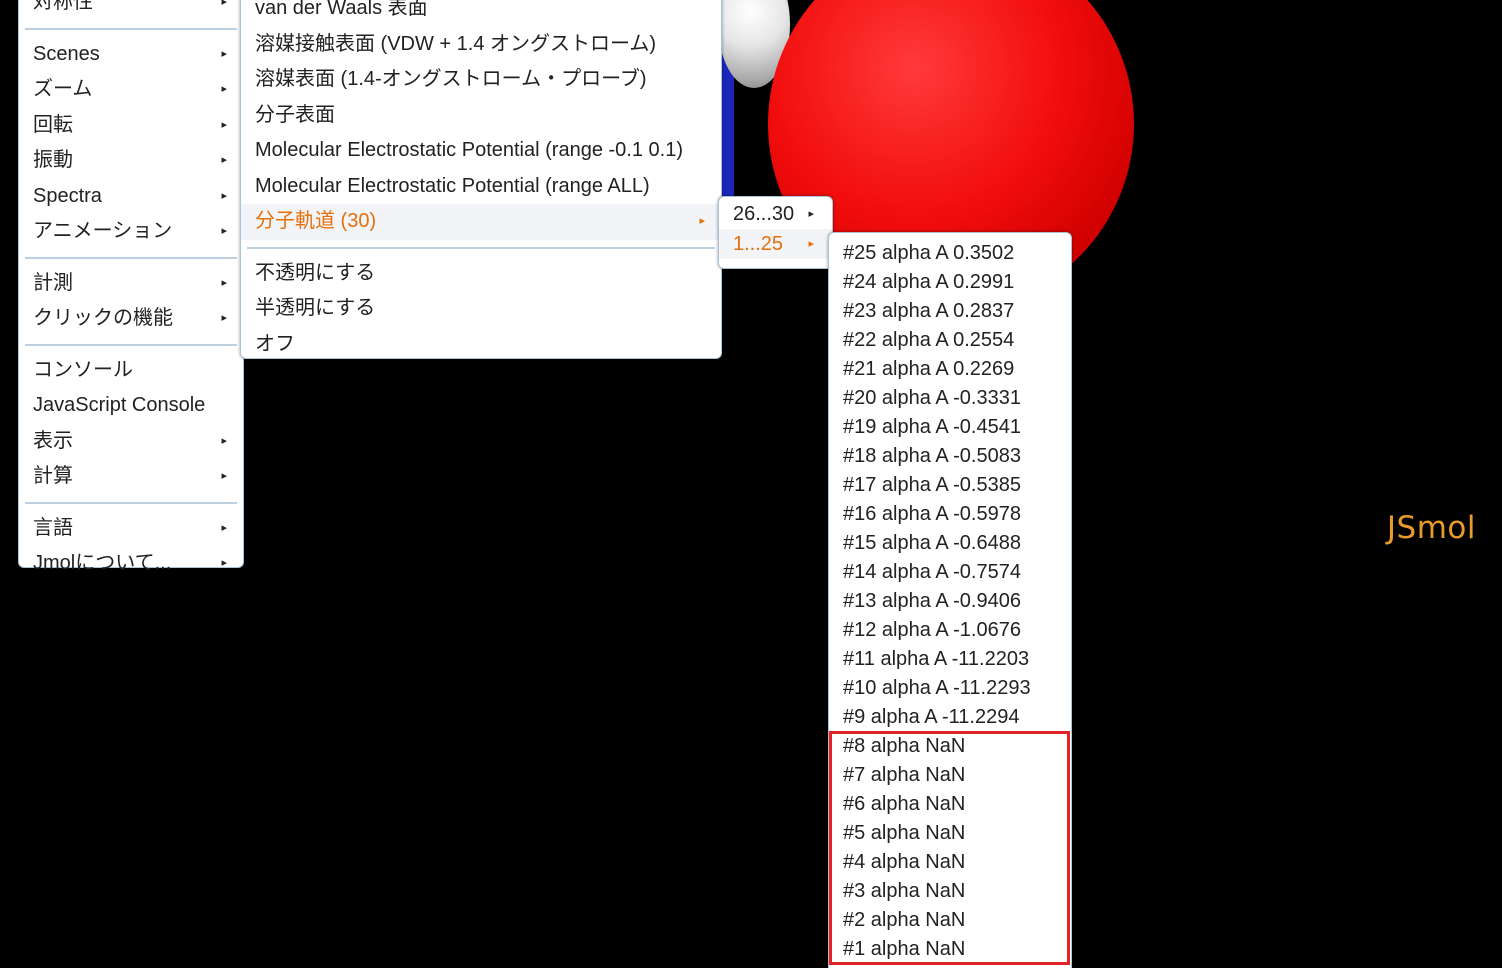 This screenshot has height=968, width=1502. I want to click on orbital-menu-item-4-alpha-nan: #4 alpha NaN, so click(950, 862).